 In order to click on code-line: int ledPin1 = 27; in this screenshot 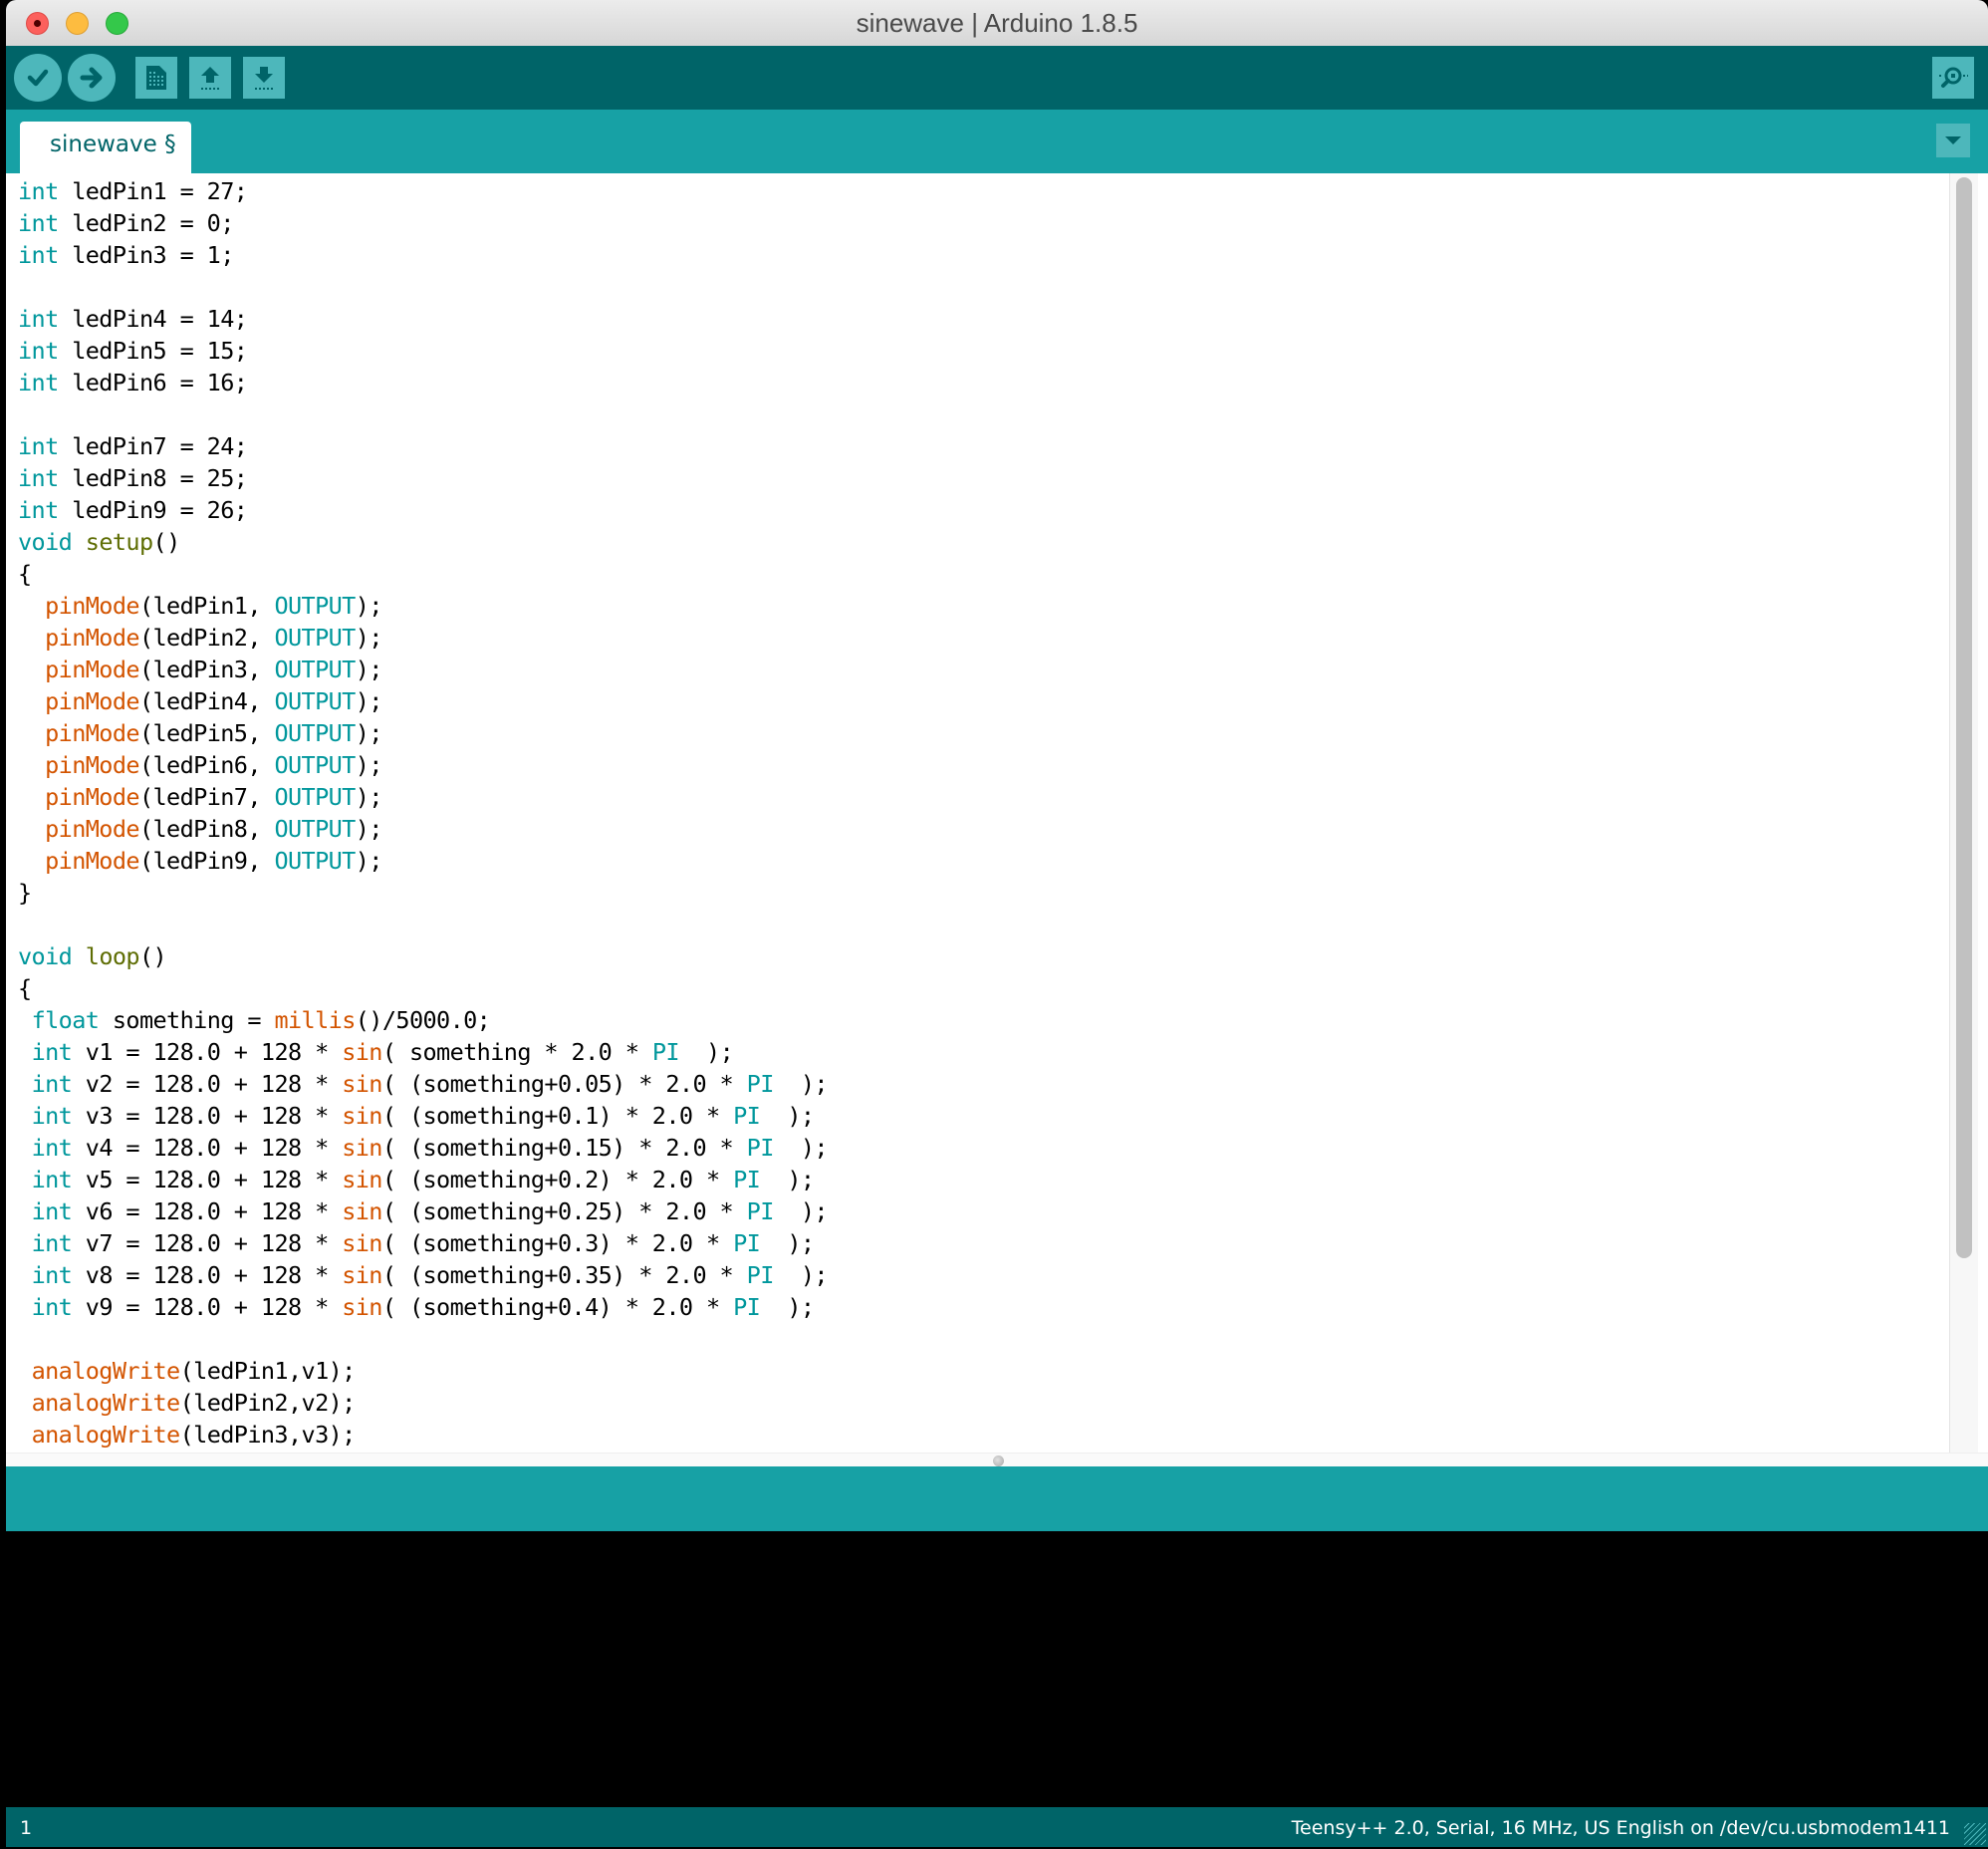, I will do `click(423, 191)`.